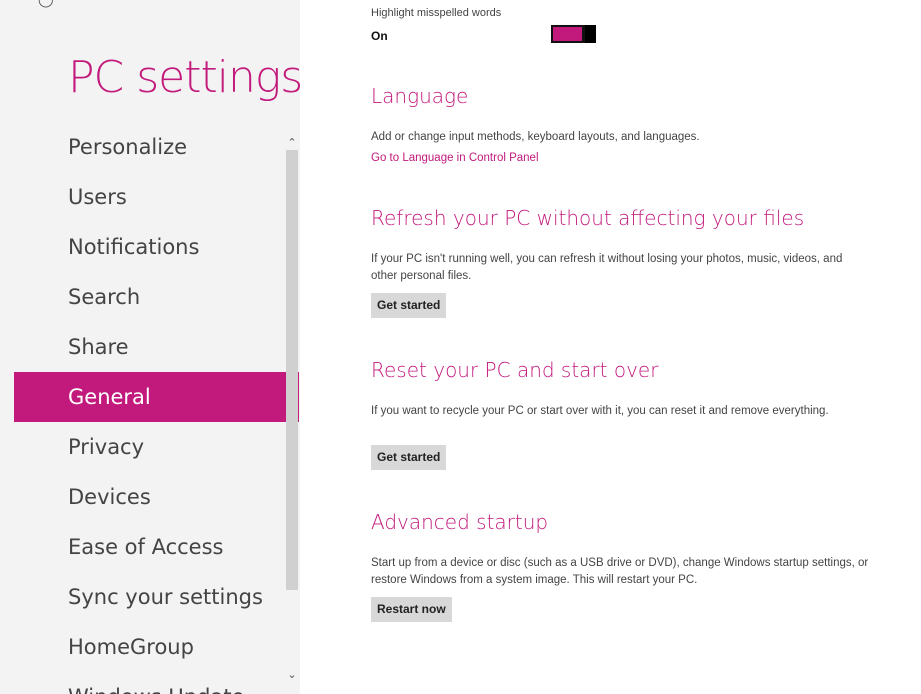 Image resolution: width=921 pixels, height=694 pixels. What do you see at coordinates (150, 597) in the screenshot?
I see `nav-item-sync-settings: Sync your settings` at bounding box center [150, 597].